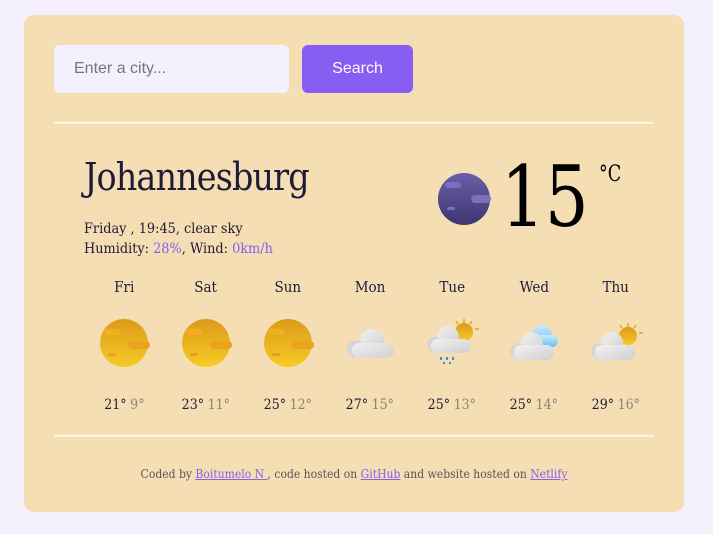  Describe the element at coordinates (548, 474) in the screenshot. I see `netlify-link: Netlify` at that location.